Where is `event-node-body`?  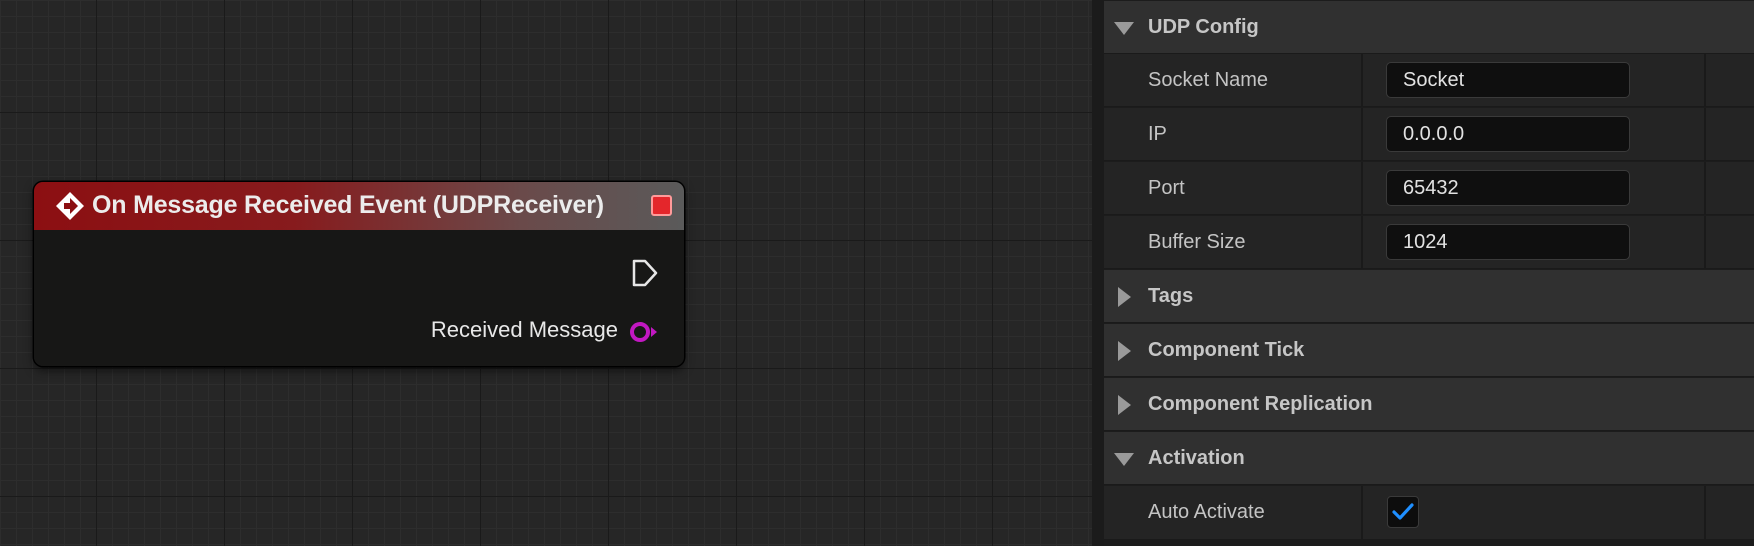 event-node-body is located at coordinates (359, 298).